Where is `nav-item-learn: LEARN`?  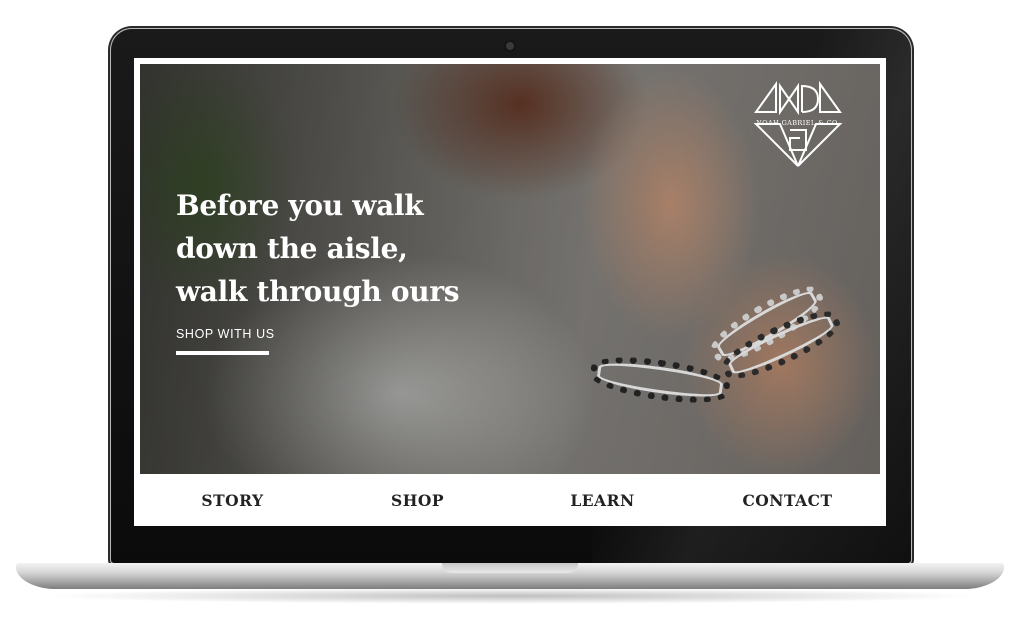 nav-item-learn: LEARN is located at coordinates (602, 500).